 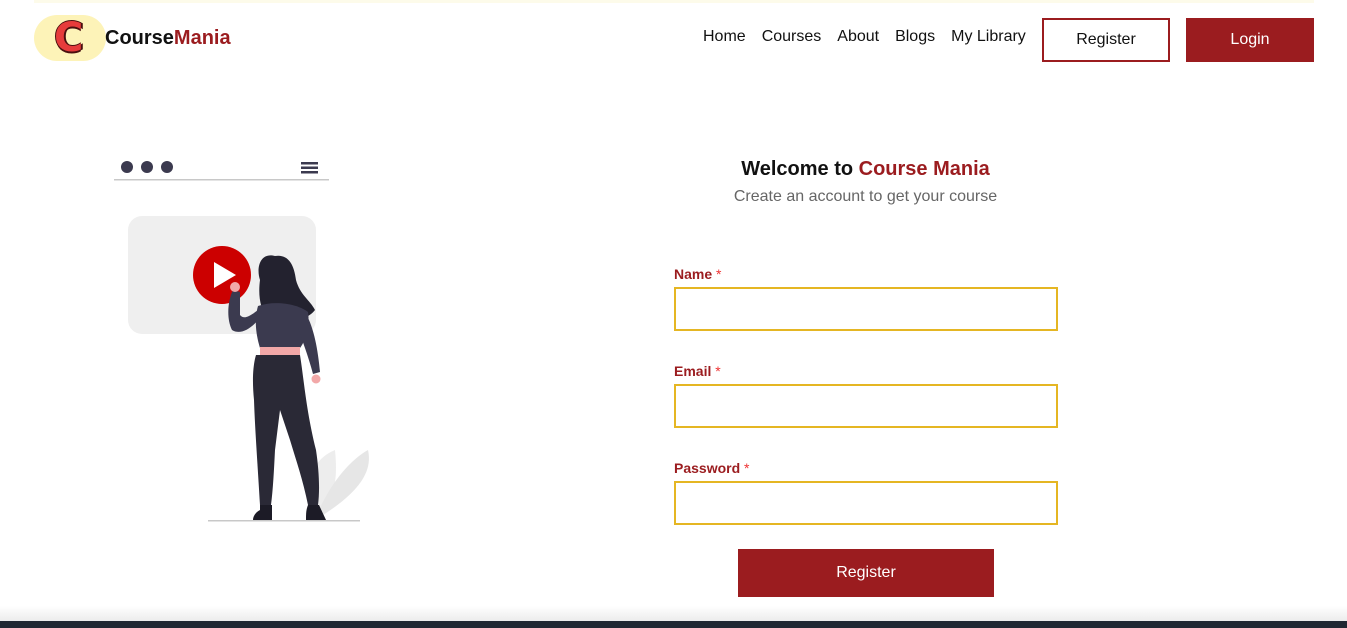 I want to click on woman-watching-video-illustration, so click(x=245, y=340).